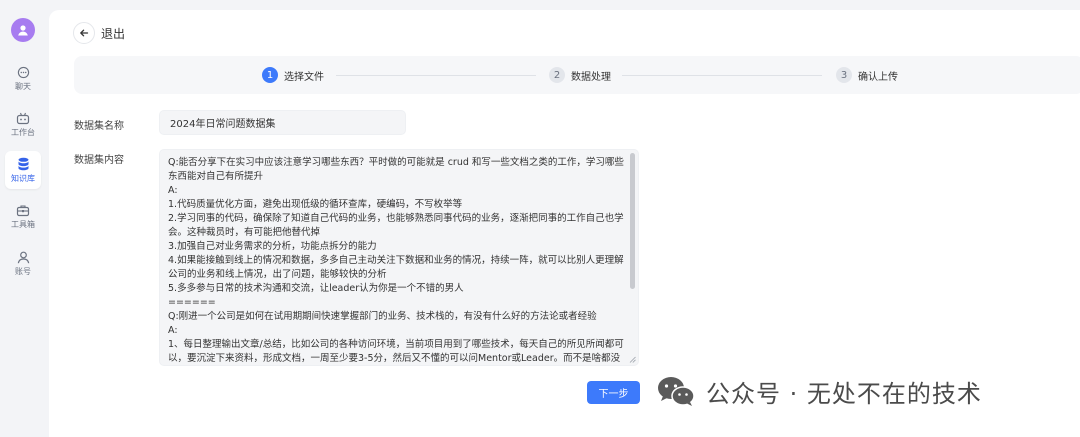 The image size is (1080, 437). I want to click on sidebar: 聊天 工作台 知识库 工具箱 账号, so click(23, 218).